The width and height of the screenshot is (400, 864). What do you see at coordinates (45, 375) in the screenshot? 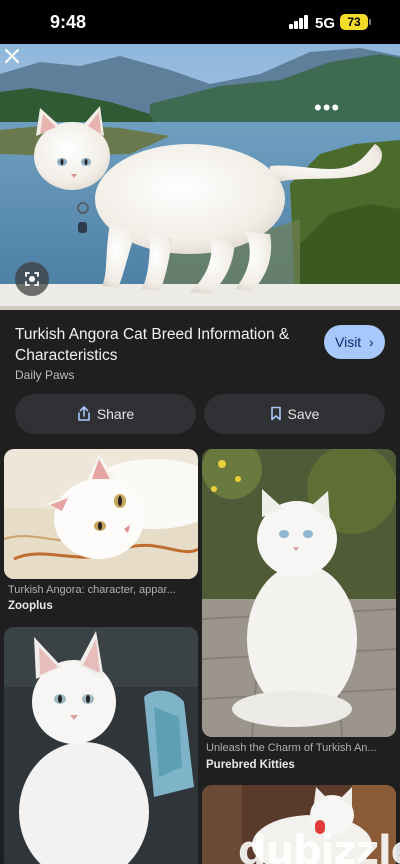
I see `result-source: Daily Paws` at bounding box center [45, 375].